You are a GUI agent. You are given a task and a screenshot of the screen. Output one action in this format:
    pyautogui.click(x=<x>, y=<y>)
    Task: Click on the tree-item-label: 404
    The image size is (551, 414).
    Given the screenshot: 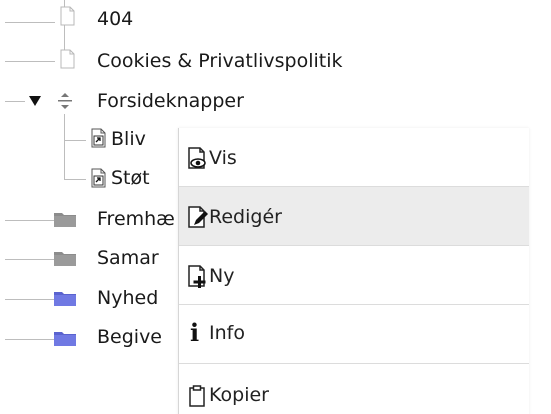 What is the action you would take?
    pyautogui.click(x=115, y=19)
    